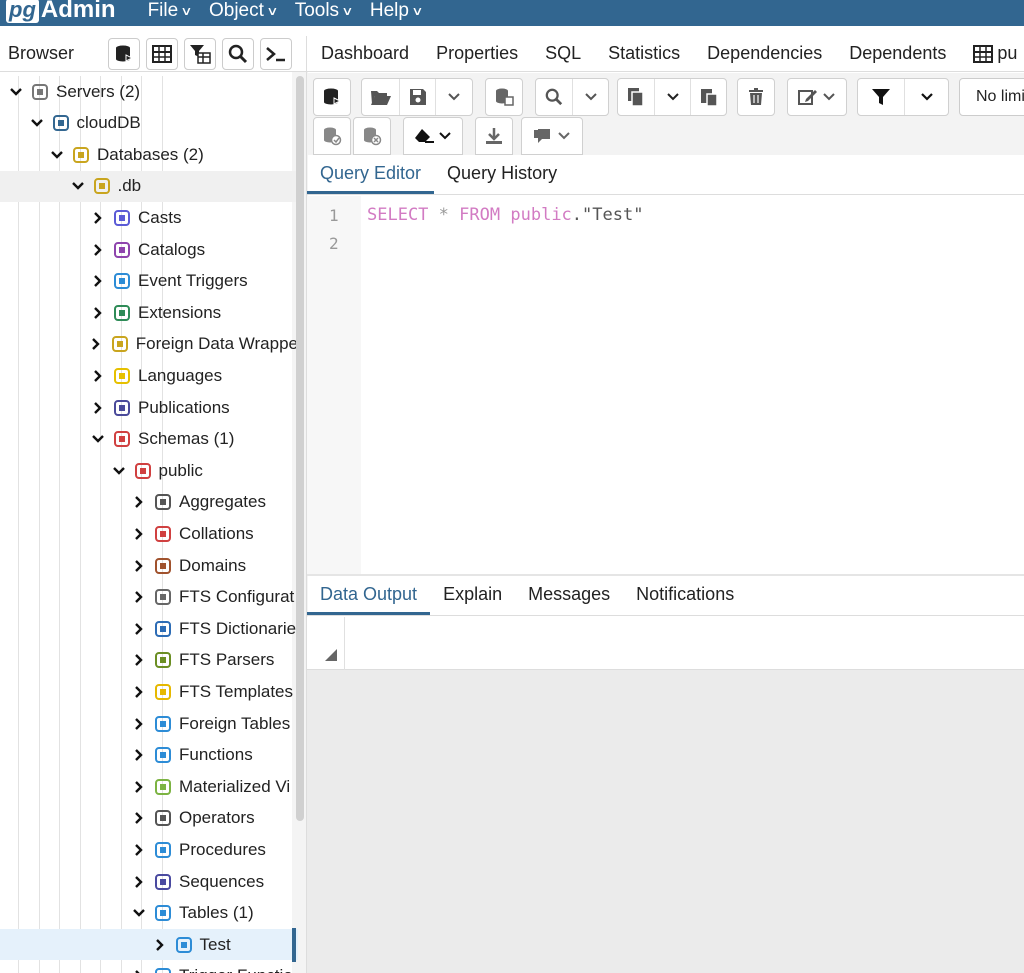 The width and height of the screenshot is (1024, 973). I want to click on macros-button, so click(552, 136).